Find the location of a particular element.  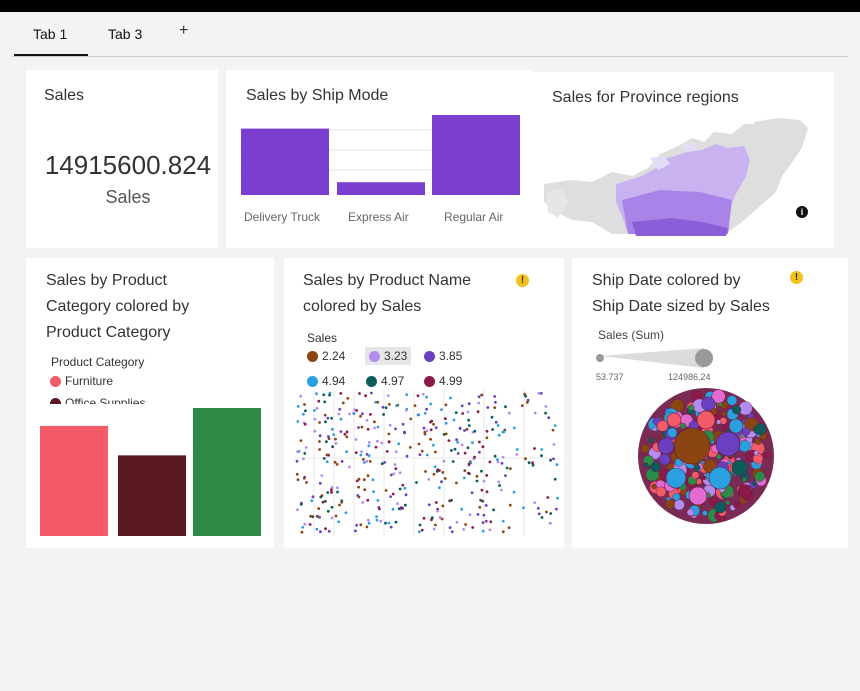

legend-item: 2.24 is located at coordinates (326, 356).